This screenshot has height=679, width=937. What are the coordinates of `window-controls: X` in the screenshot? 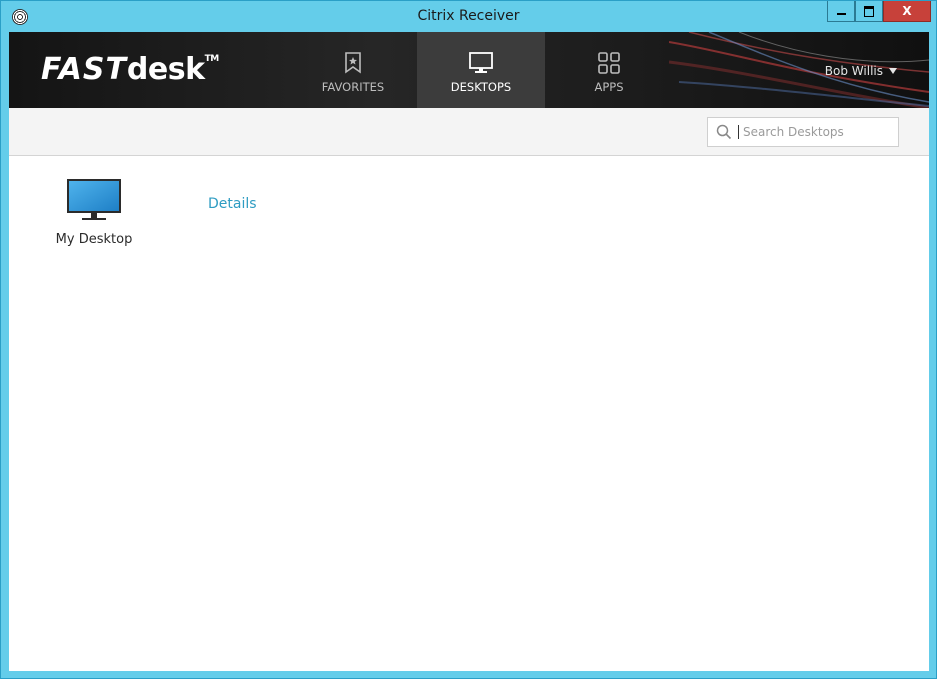 It's located at (879, 12).